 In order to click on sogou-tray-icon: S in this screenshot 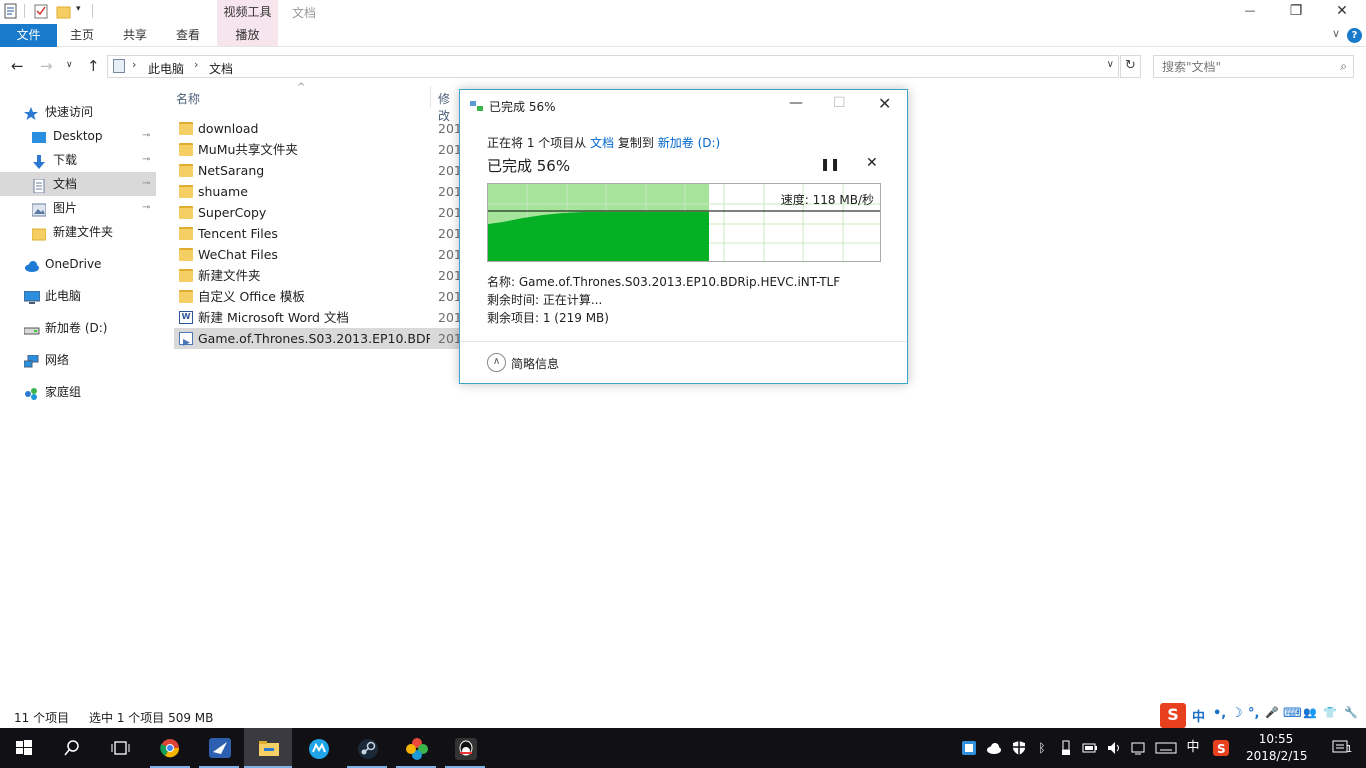, I will do `click(1221, 748)`.